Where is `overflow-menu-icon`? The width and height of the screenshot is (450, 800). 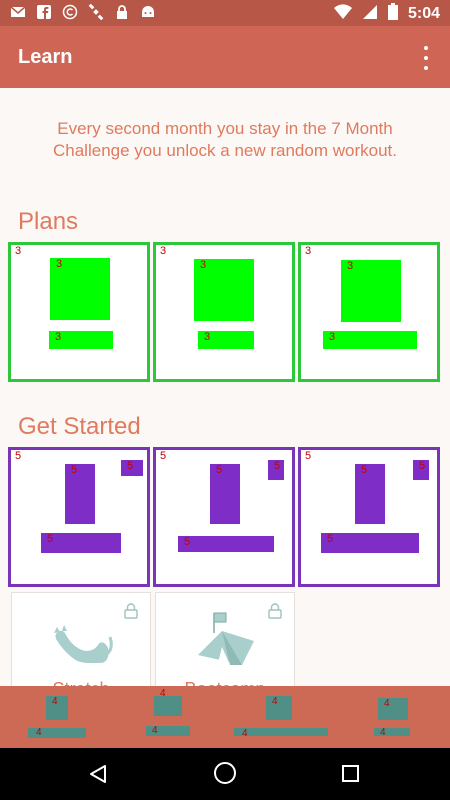 overflow-menu-icon is located at coordinates (426, 58).